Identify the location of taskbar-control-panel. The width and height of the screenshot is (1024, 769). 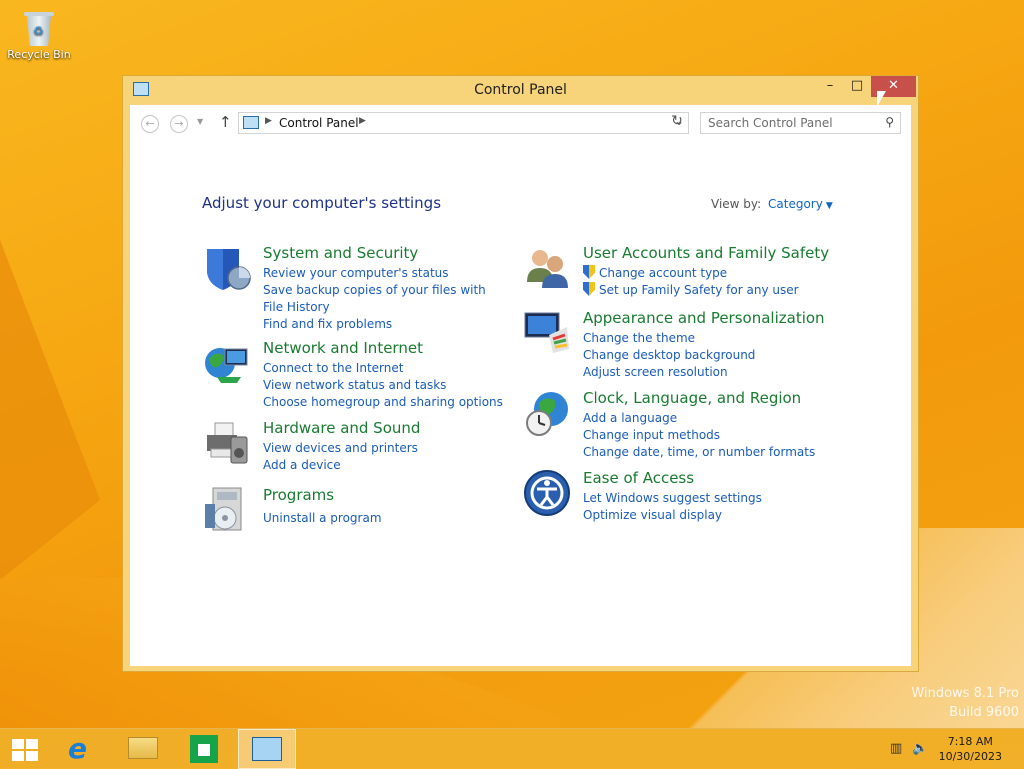
(267, 749).